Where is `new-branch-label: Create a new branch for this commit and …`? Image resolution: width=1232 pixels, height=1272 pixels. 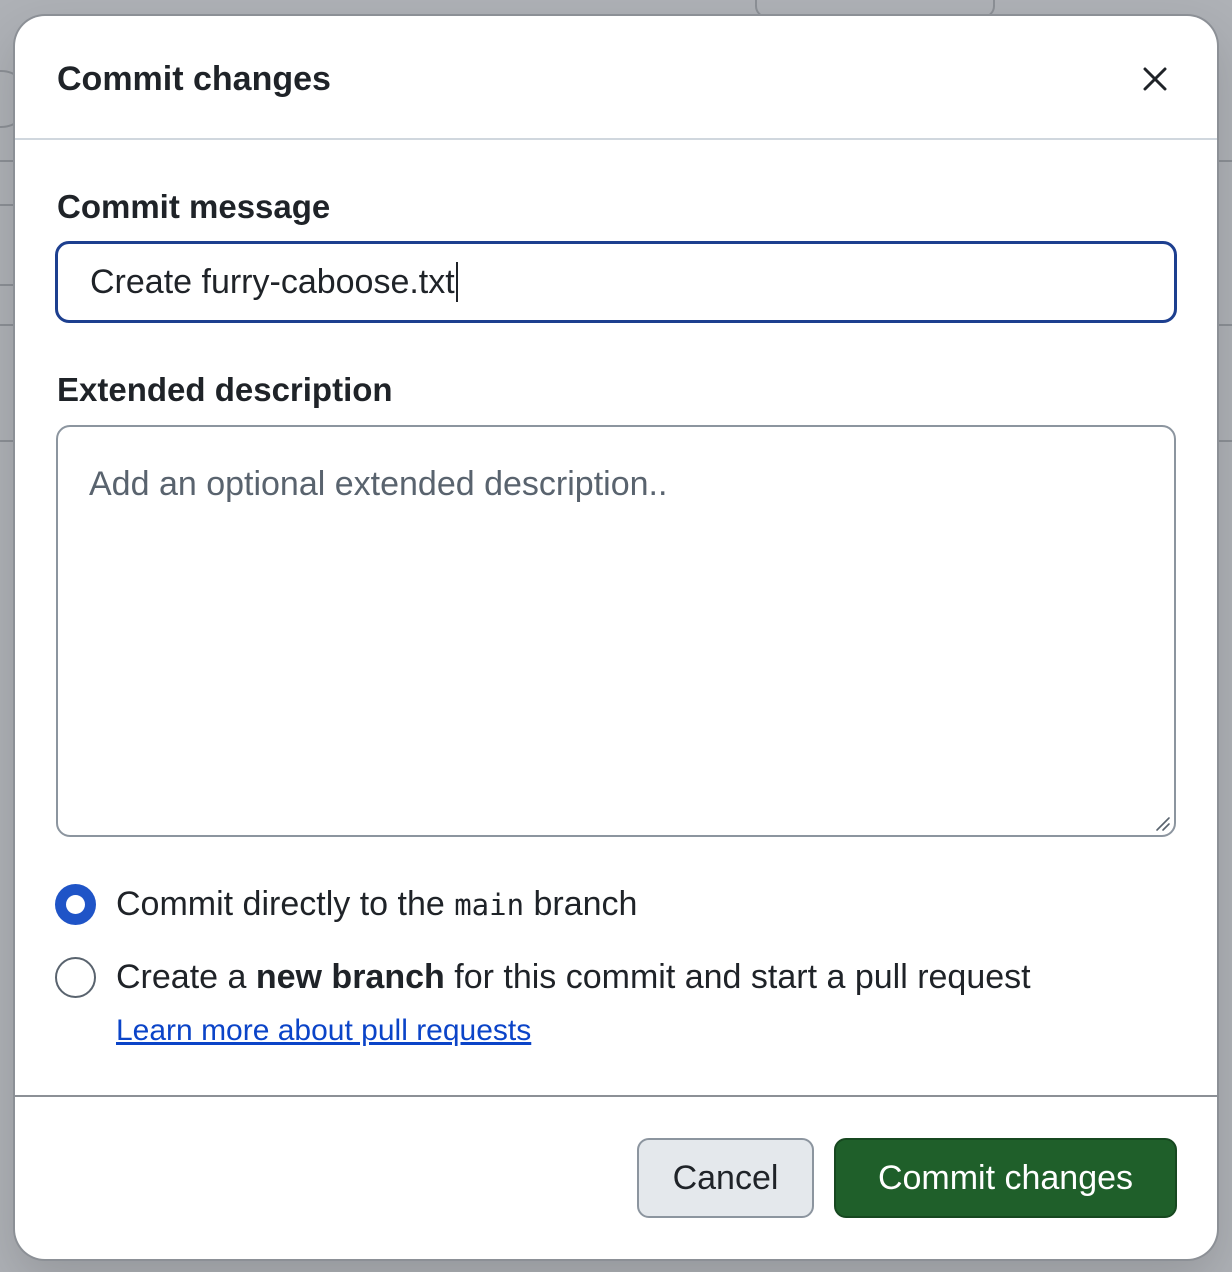
new-branch-label: Create a new branch for this commit and … is located at coordinates (573, 977).